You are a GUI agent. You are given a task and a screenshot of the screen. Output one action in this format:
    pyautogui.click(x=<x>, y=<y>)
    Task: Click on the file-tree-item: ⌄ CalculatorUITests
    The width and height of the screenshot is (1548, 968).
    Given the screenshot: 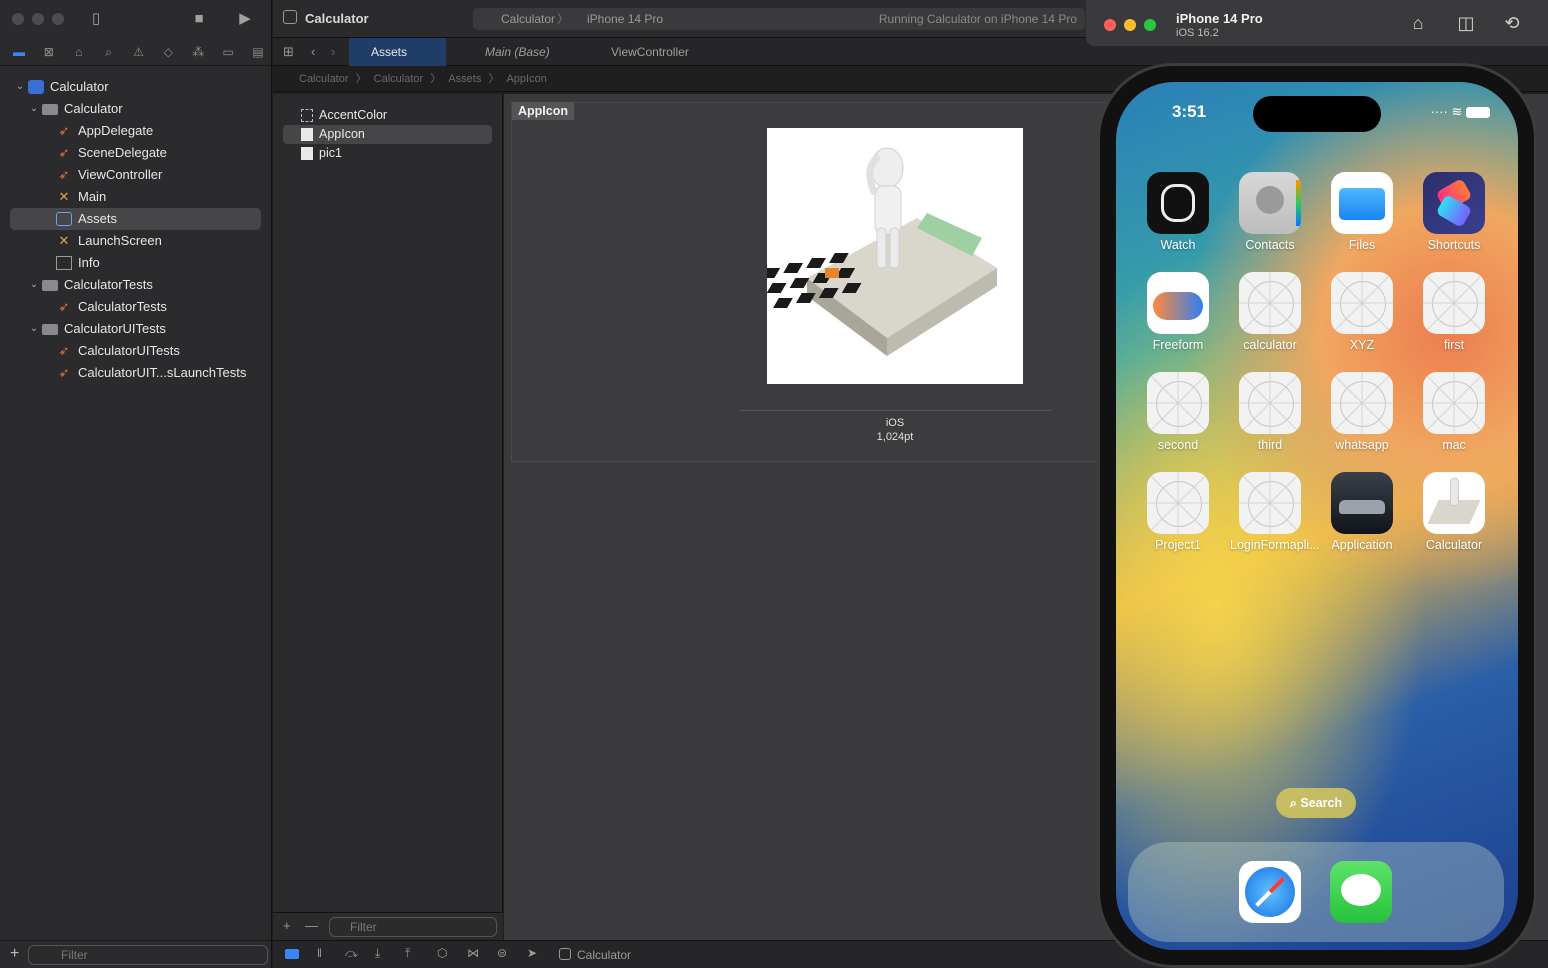 What is the action you would take?
    pyautogui.click(x=135, y=329)
    